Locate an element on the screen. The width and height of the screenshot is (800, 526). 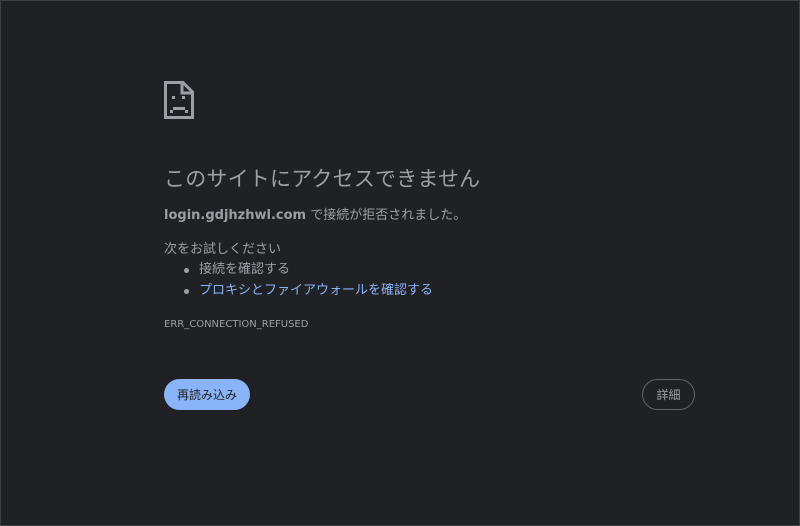
suggestion-list: 接続を確認する プロキシとファイアウォールを確認する is located at coordinates (298, 280).